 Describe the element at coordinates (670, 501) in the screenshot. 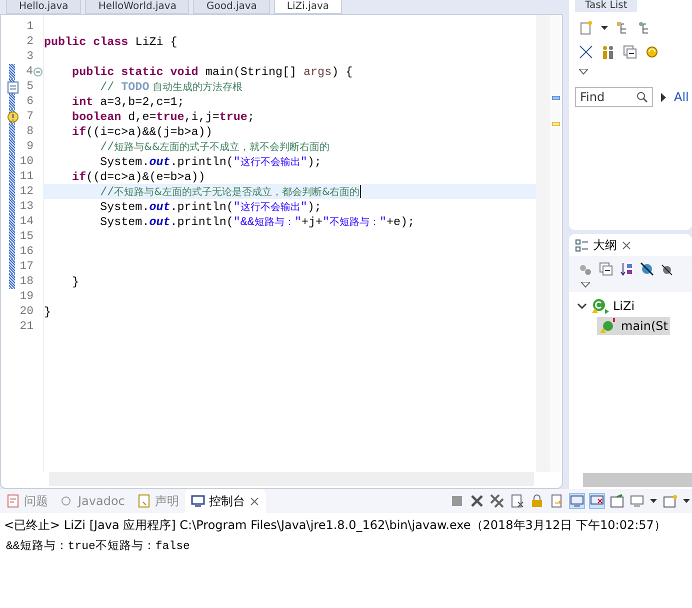

I see `new-window-icon` at that location.